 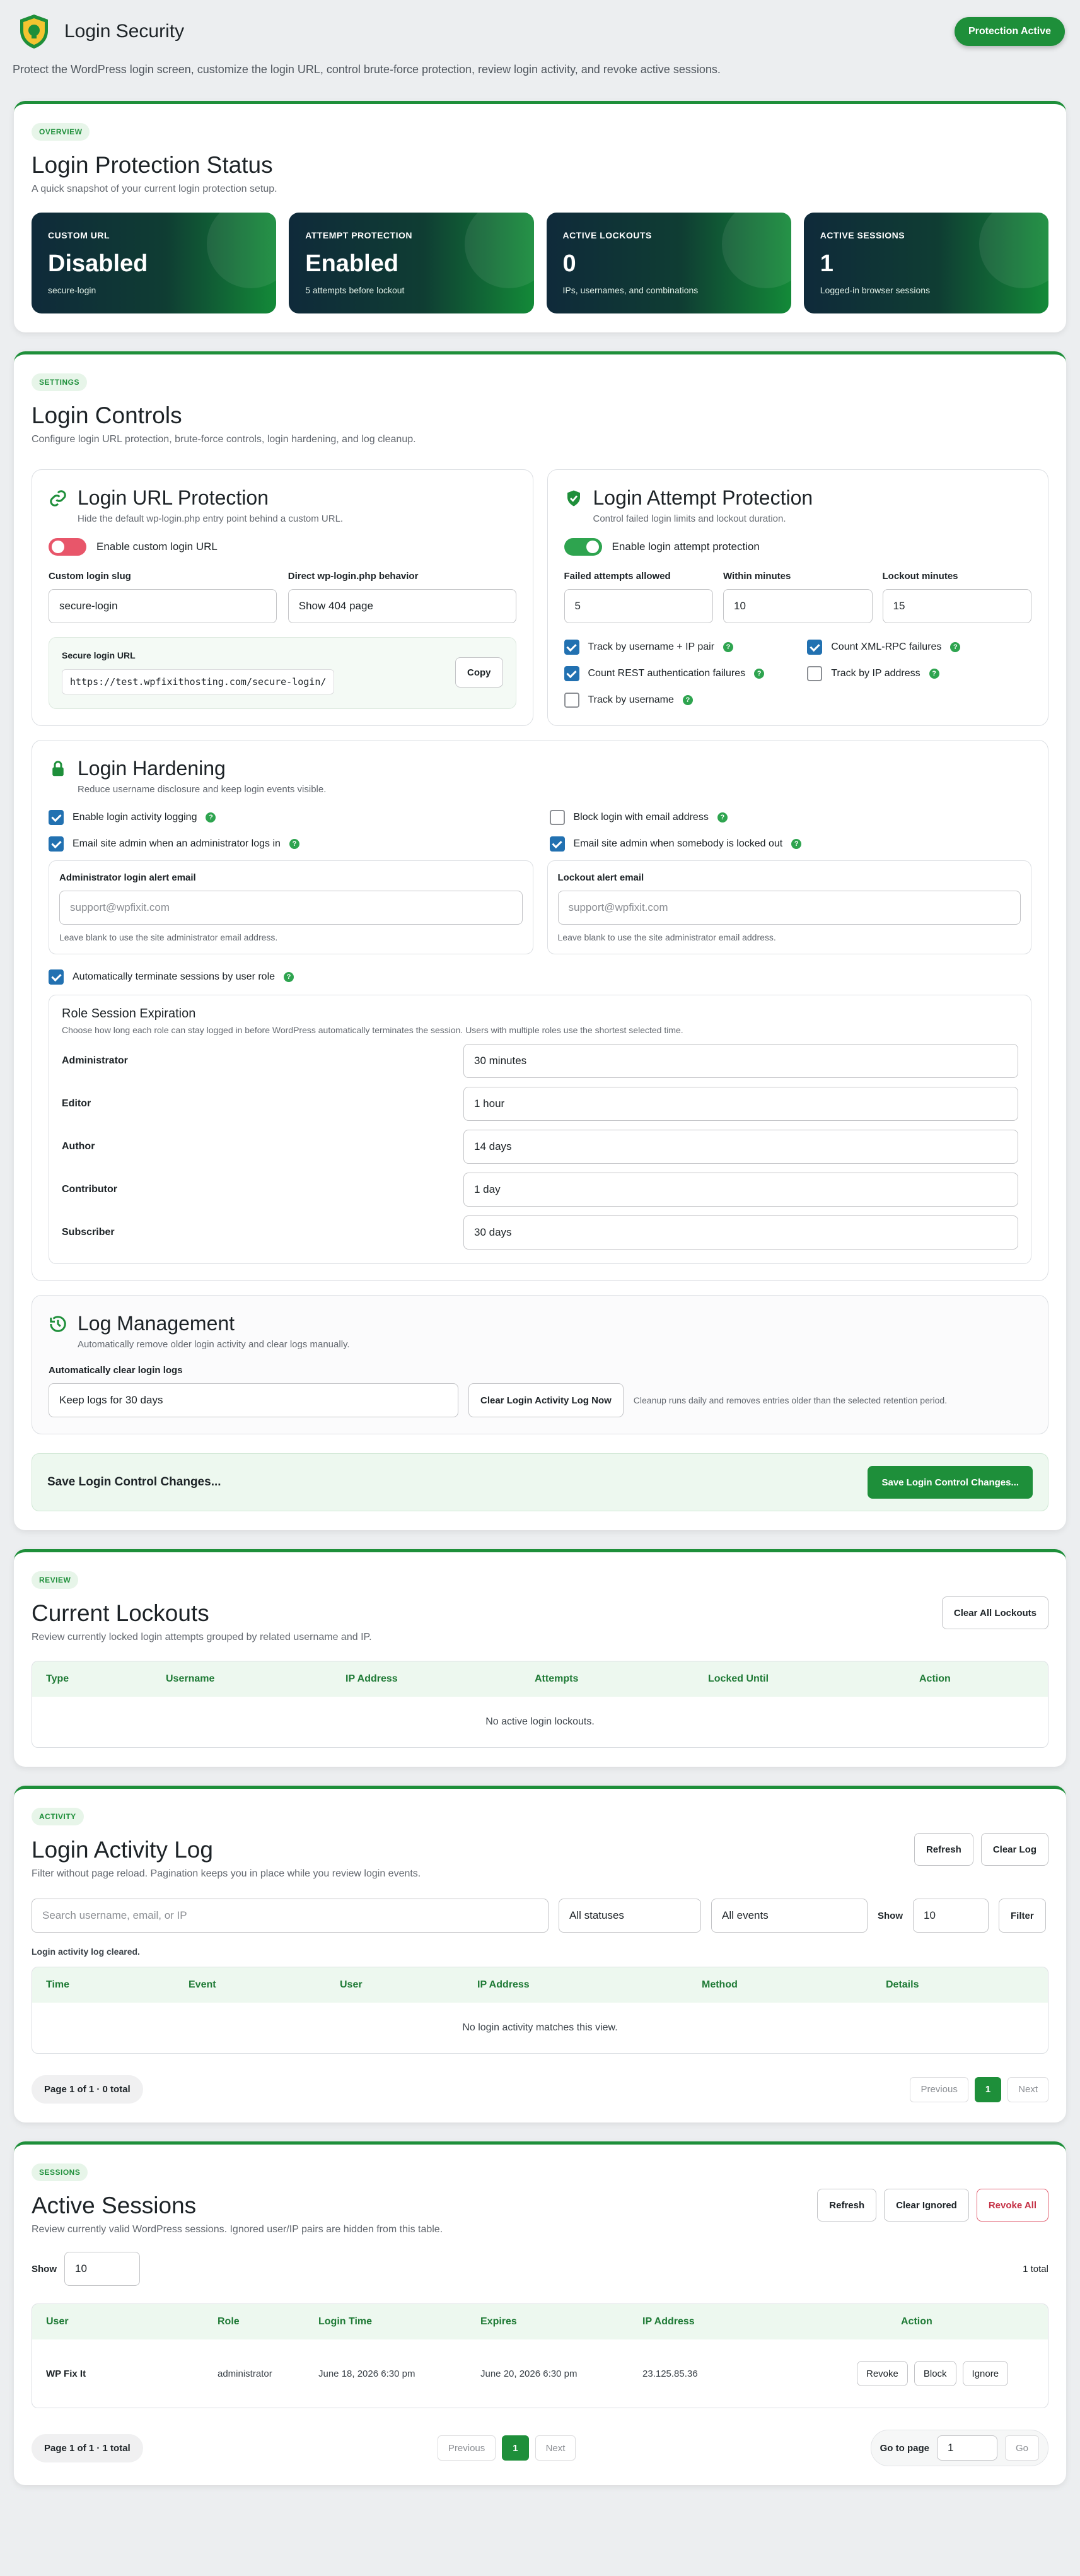 I want to click on clear-log-button: Clear Log, so click(x=1014, y=1849).